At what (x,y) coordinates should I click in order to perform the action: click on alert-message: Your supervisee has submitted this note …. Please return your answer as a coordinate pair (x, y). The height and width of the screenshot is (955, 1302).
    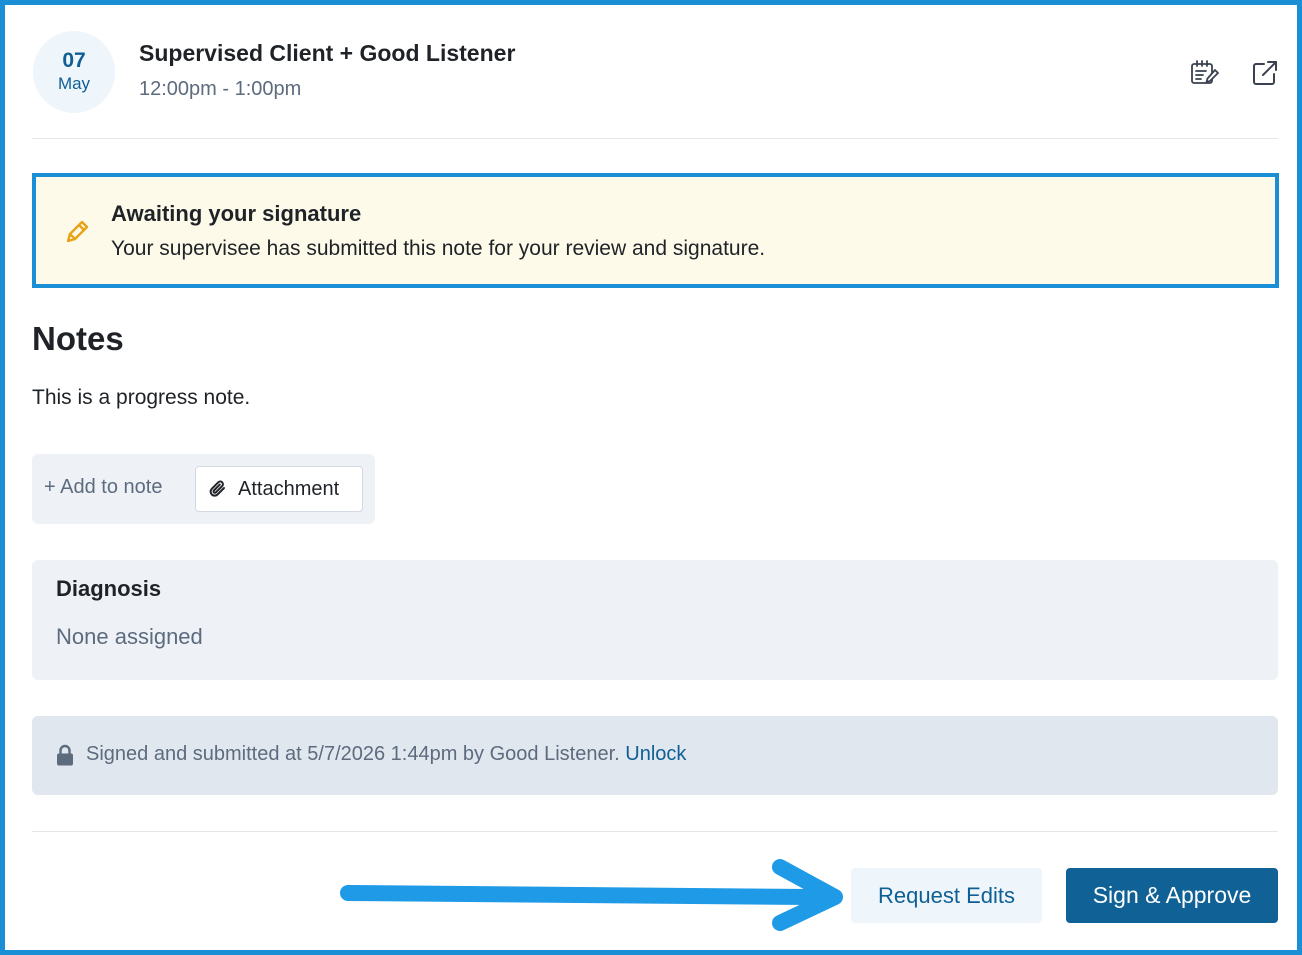
    Looking at the image, I should click on (438, 248).